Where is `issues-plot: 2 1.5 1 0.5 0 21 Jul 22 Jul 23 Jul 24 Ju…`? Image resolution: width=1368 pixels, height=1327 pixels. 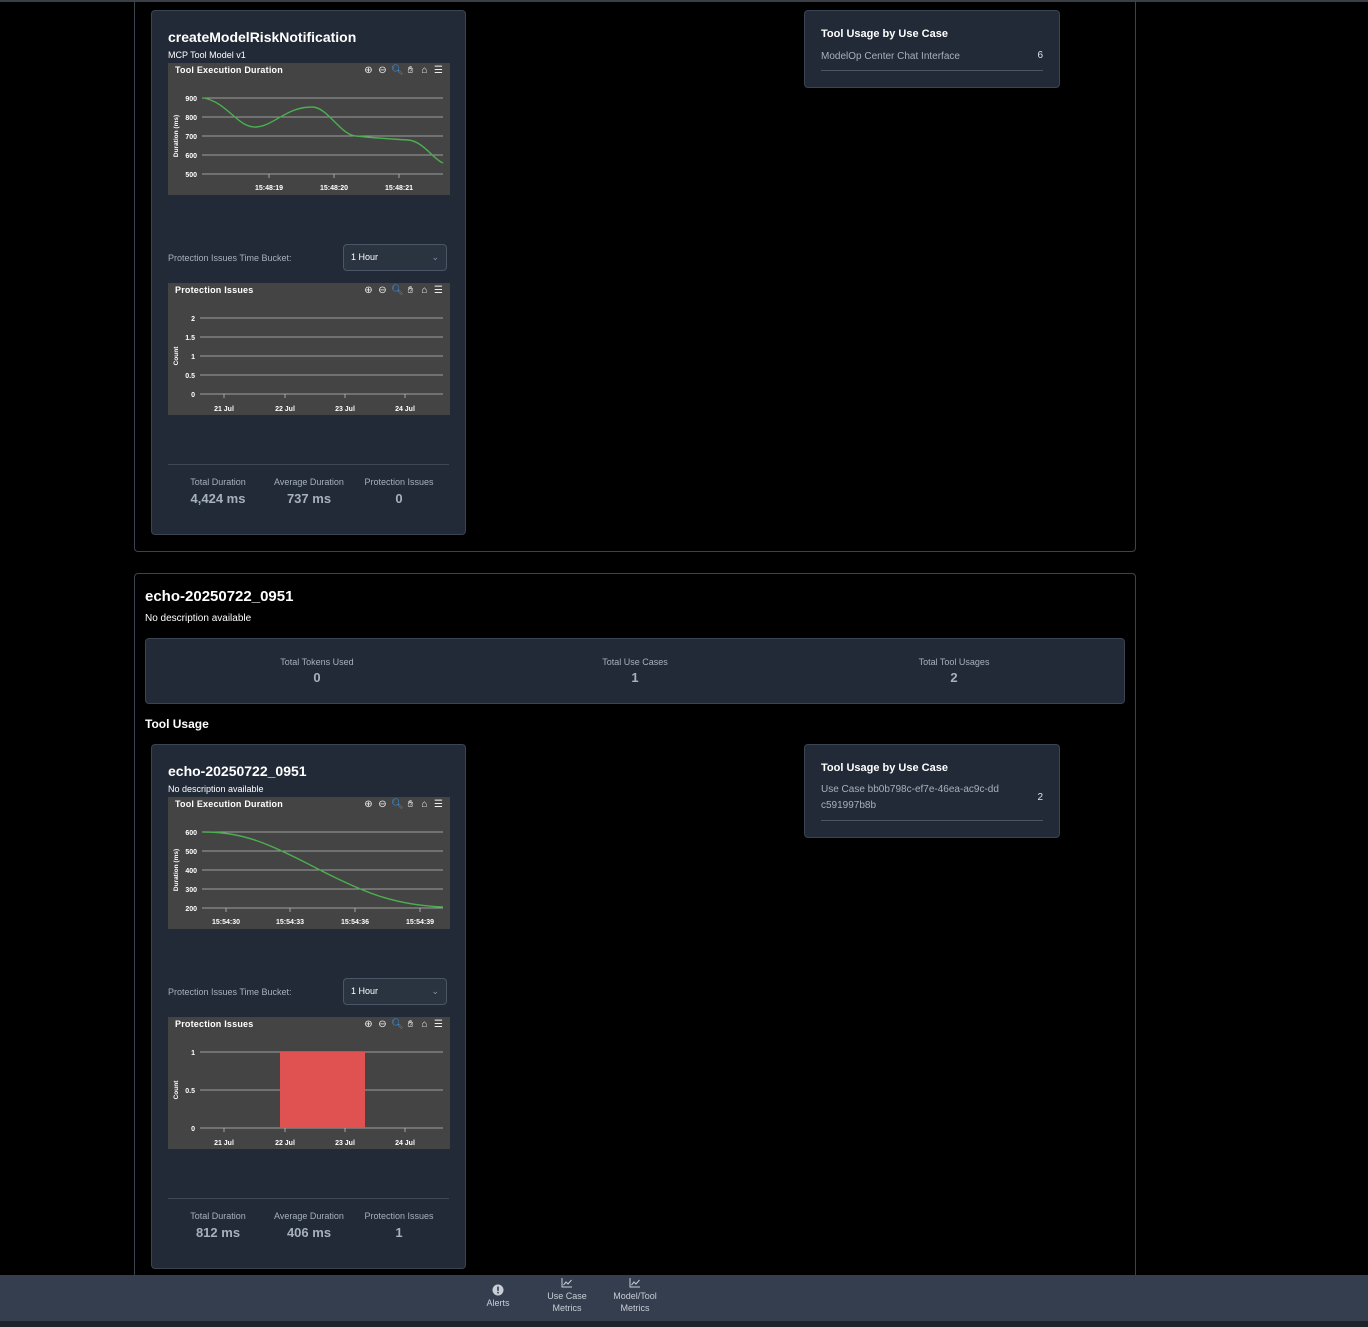
issues-plot: 2 1.5 1 0.5 0 21 Jul 22 Jul 23 Jul 24 Ju… is located at coordinates (308, 364).